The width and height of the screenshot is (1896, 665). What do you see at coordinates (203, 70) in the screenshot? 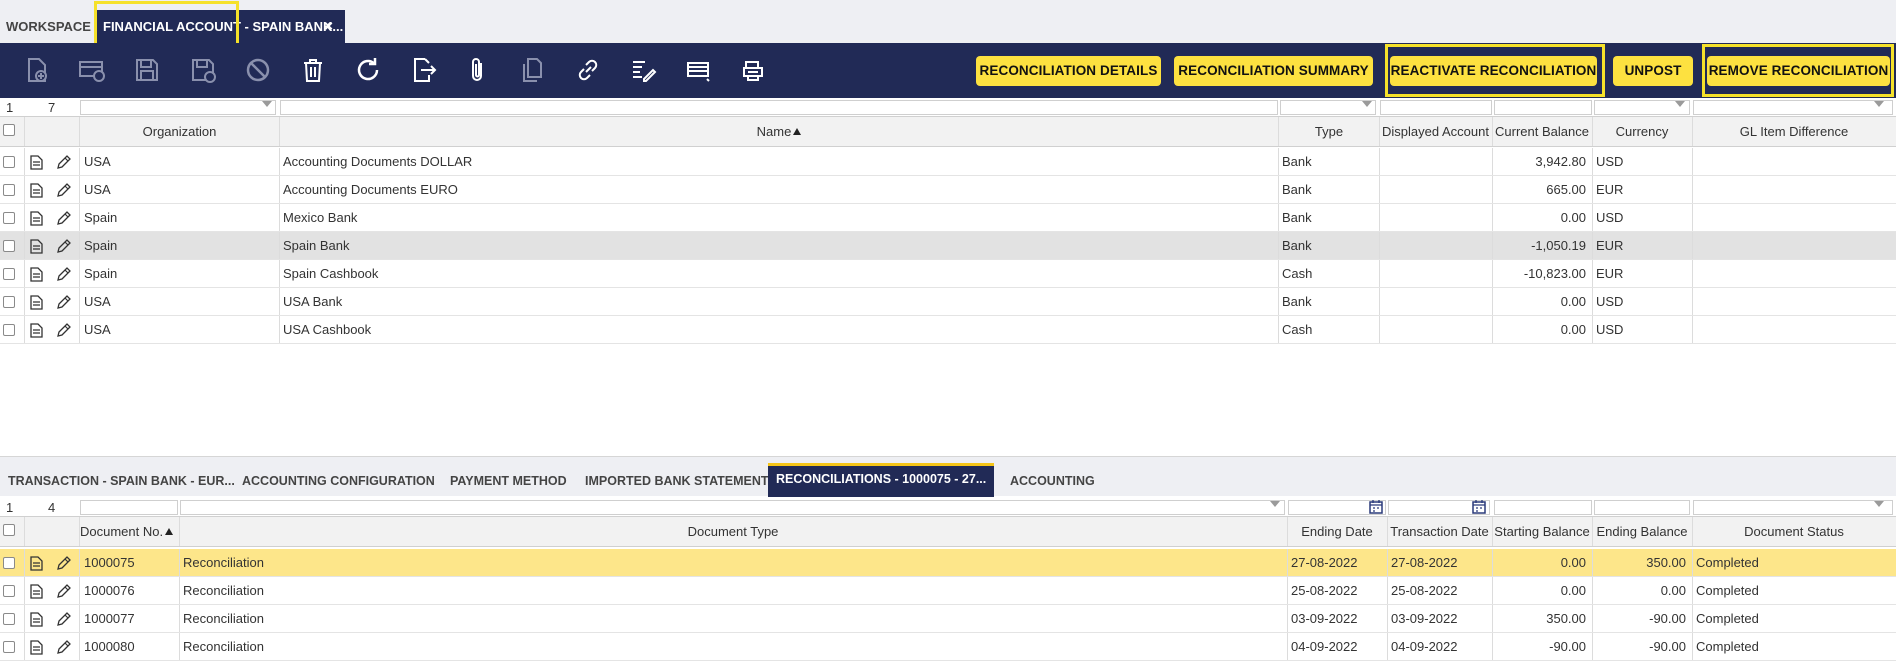
I see `save-close-icon` at bounding box center [203, 70].